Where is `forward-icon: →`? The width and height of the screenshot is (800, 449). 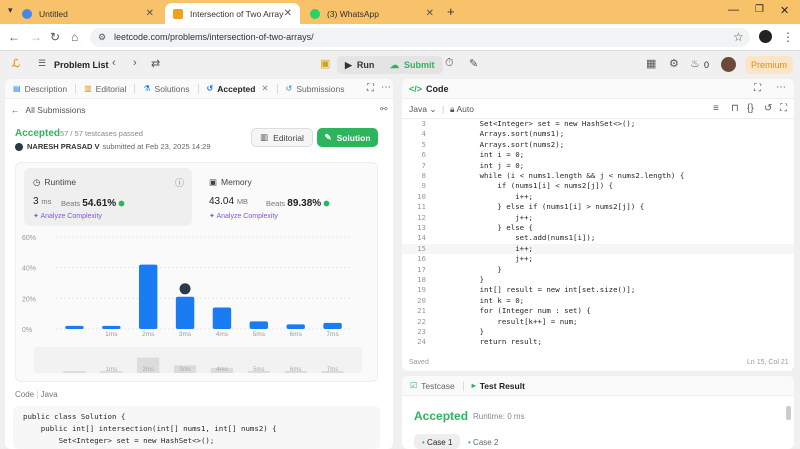 forward-icon: → is located at coordinates (36, 37).